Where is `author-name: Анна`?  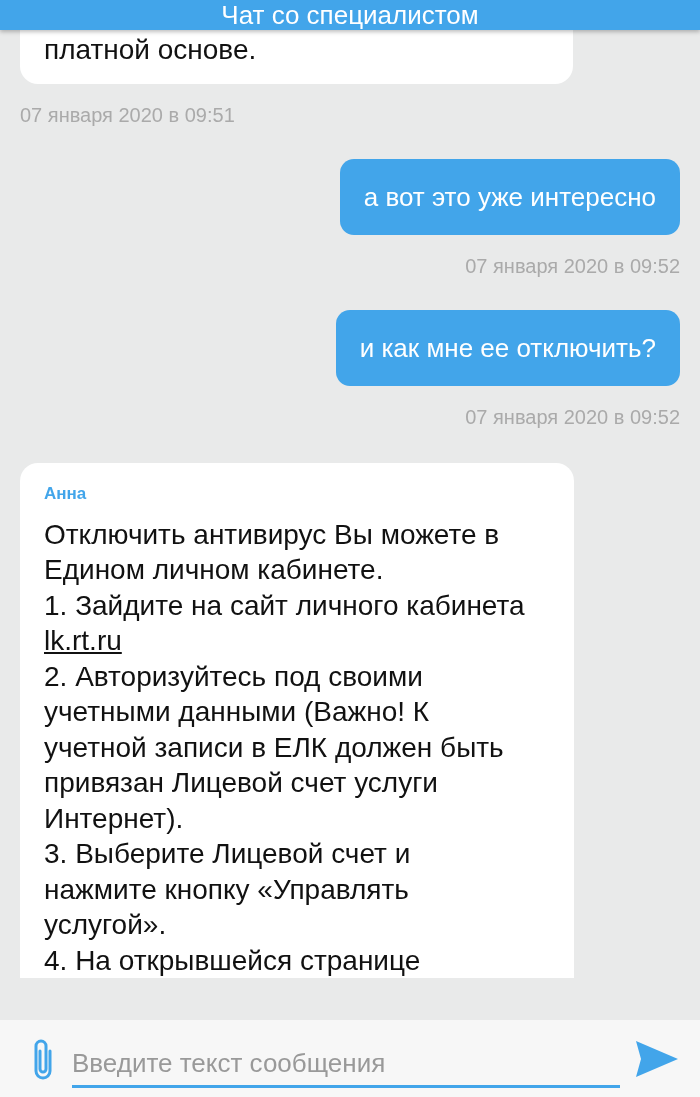 author-name: Анна is located at coordinates (66, 493).